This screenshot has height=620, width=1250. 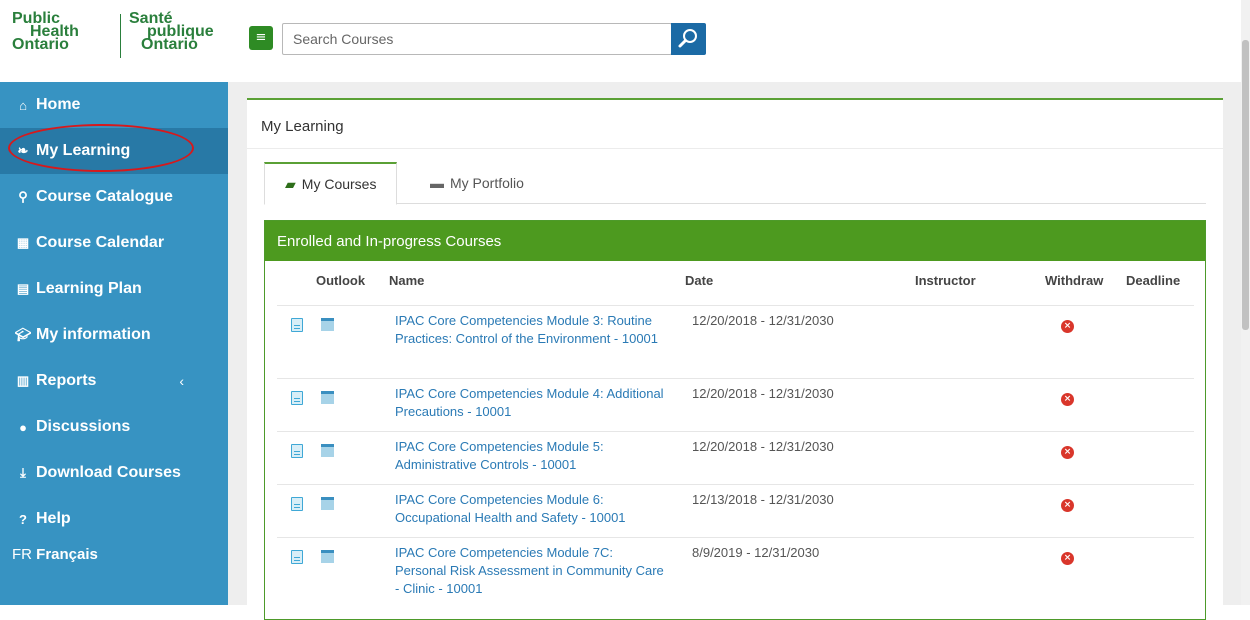 I want to click on column-header-deadline: Deadline, so click(x=1153, y=280).